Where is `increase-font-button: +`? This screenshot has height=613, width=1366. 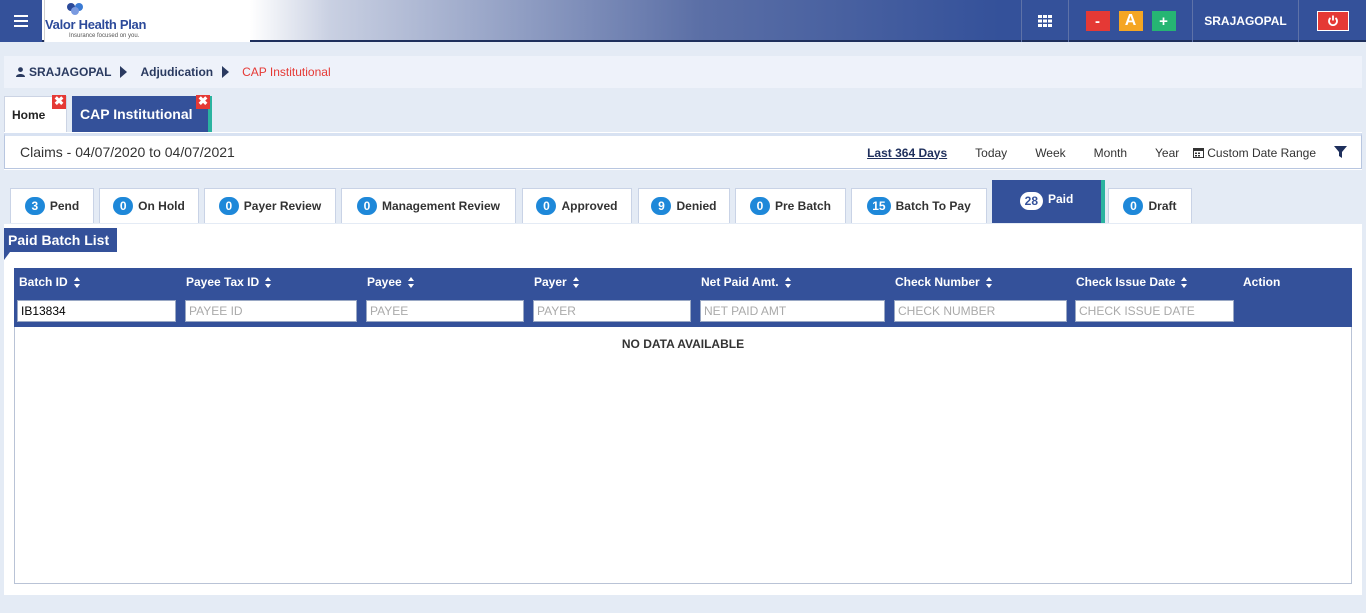
increase-font-button: + is located at coordinates (1163, 21).